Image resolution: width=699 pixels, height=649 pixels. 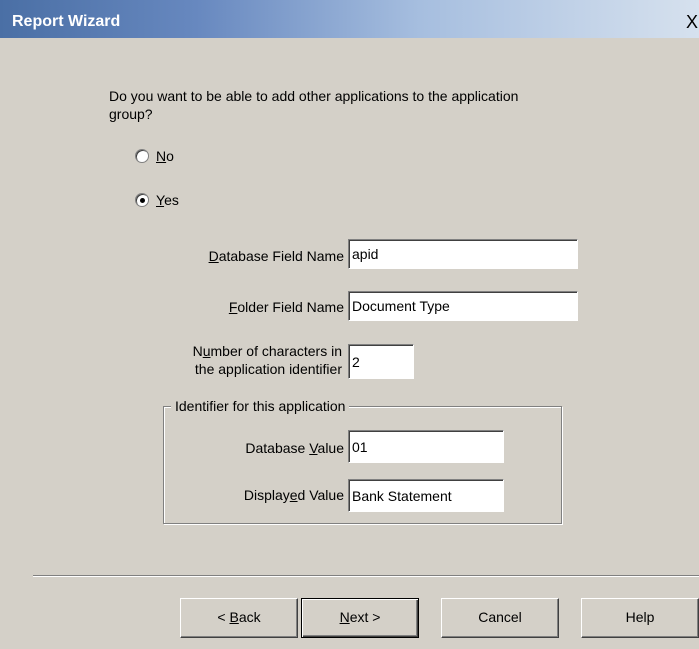 I want to click on radio-no-button, so click(x=142, y=156).